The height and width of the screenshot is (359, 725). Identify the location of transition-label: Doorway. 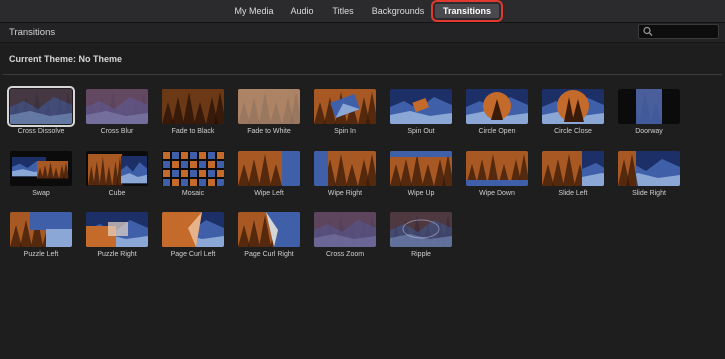
(649, 131).